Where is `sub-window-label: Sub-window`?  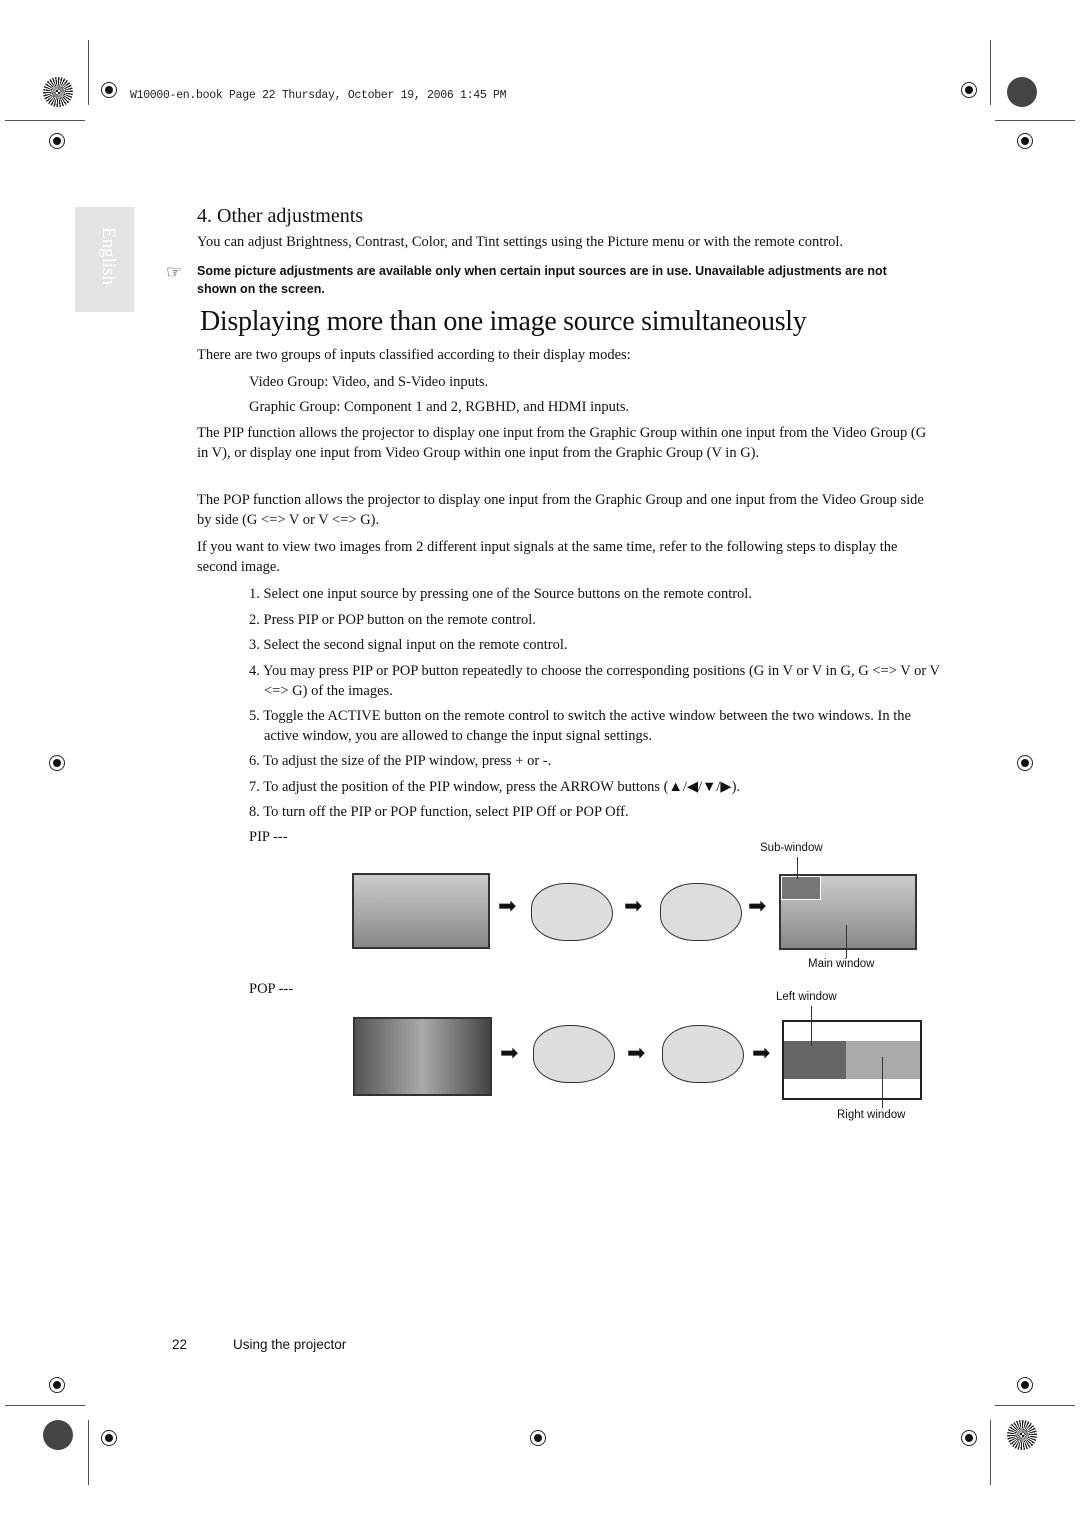 sub-window-label: Sub-window is located at coordinates (791, 848).